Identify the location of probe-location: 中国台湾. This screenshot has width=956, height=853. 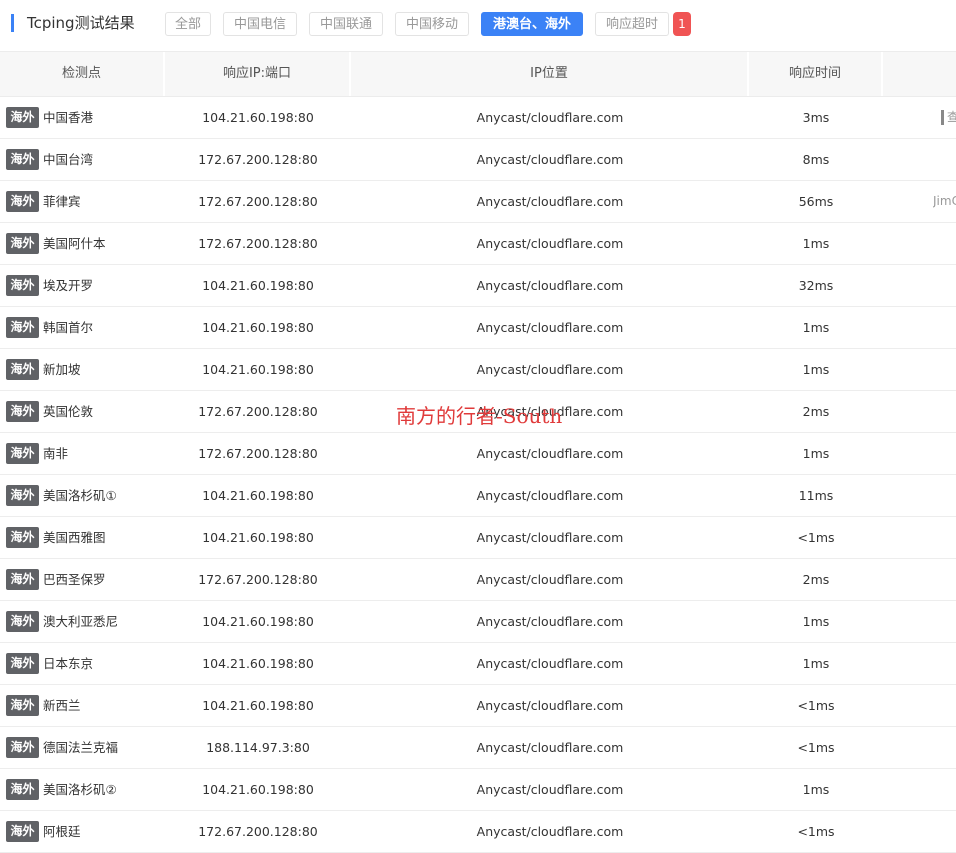
(68, 159).